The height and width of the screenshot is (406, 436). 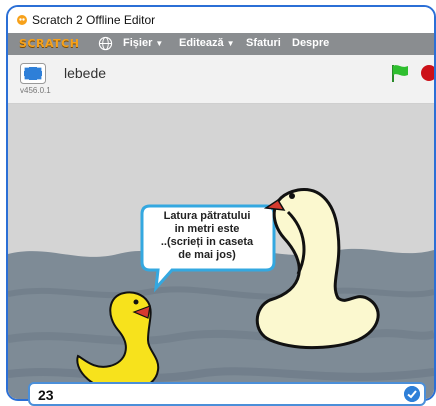 What do you see at coordinates (208, 395) in the screenshot?
I see `answer-input` at bounding box center [208, 395].